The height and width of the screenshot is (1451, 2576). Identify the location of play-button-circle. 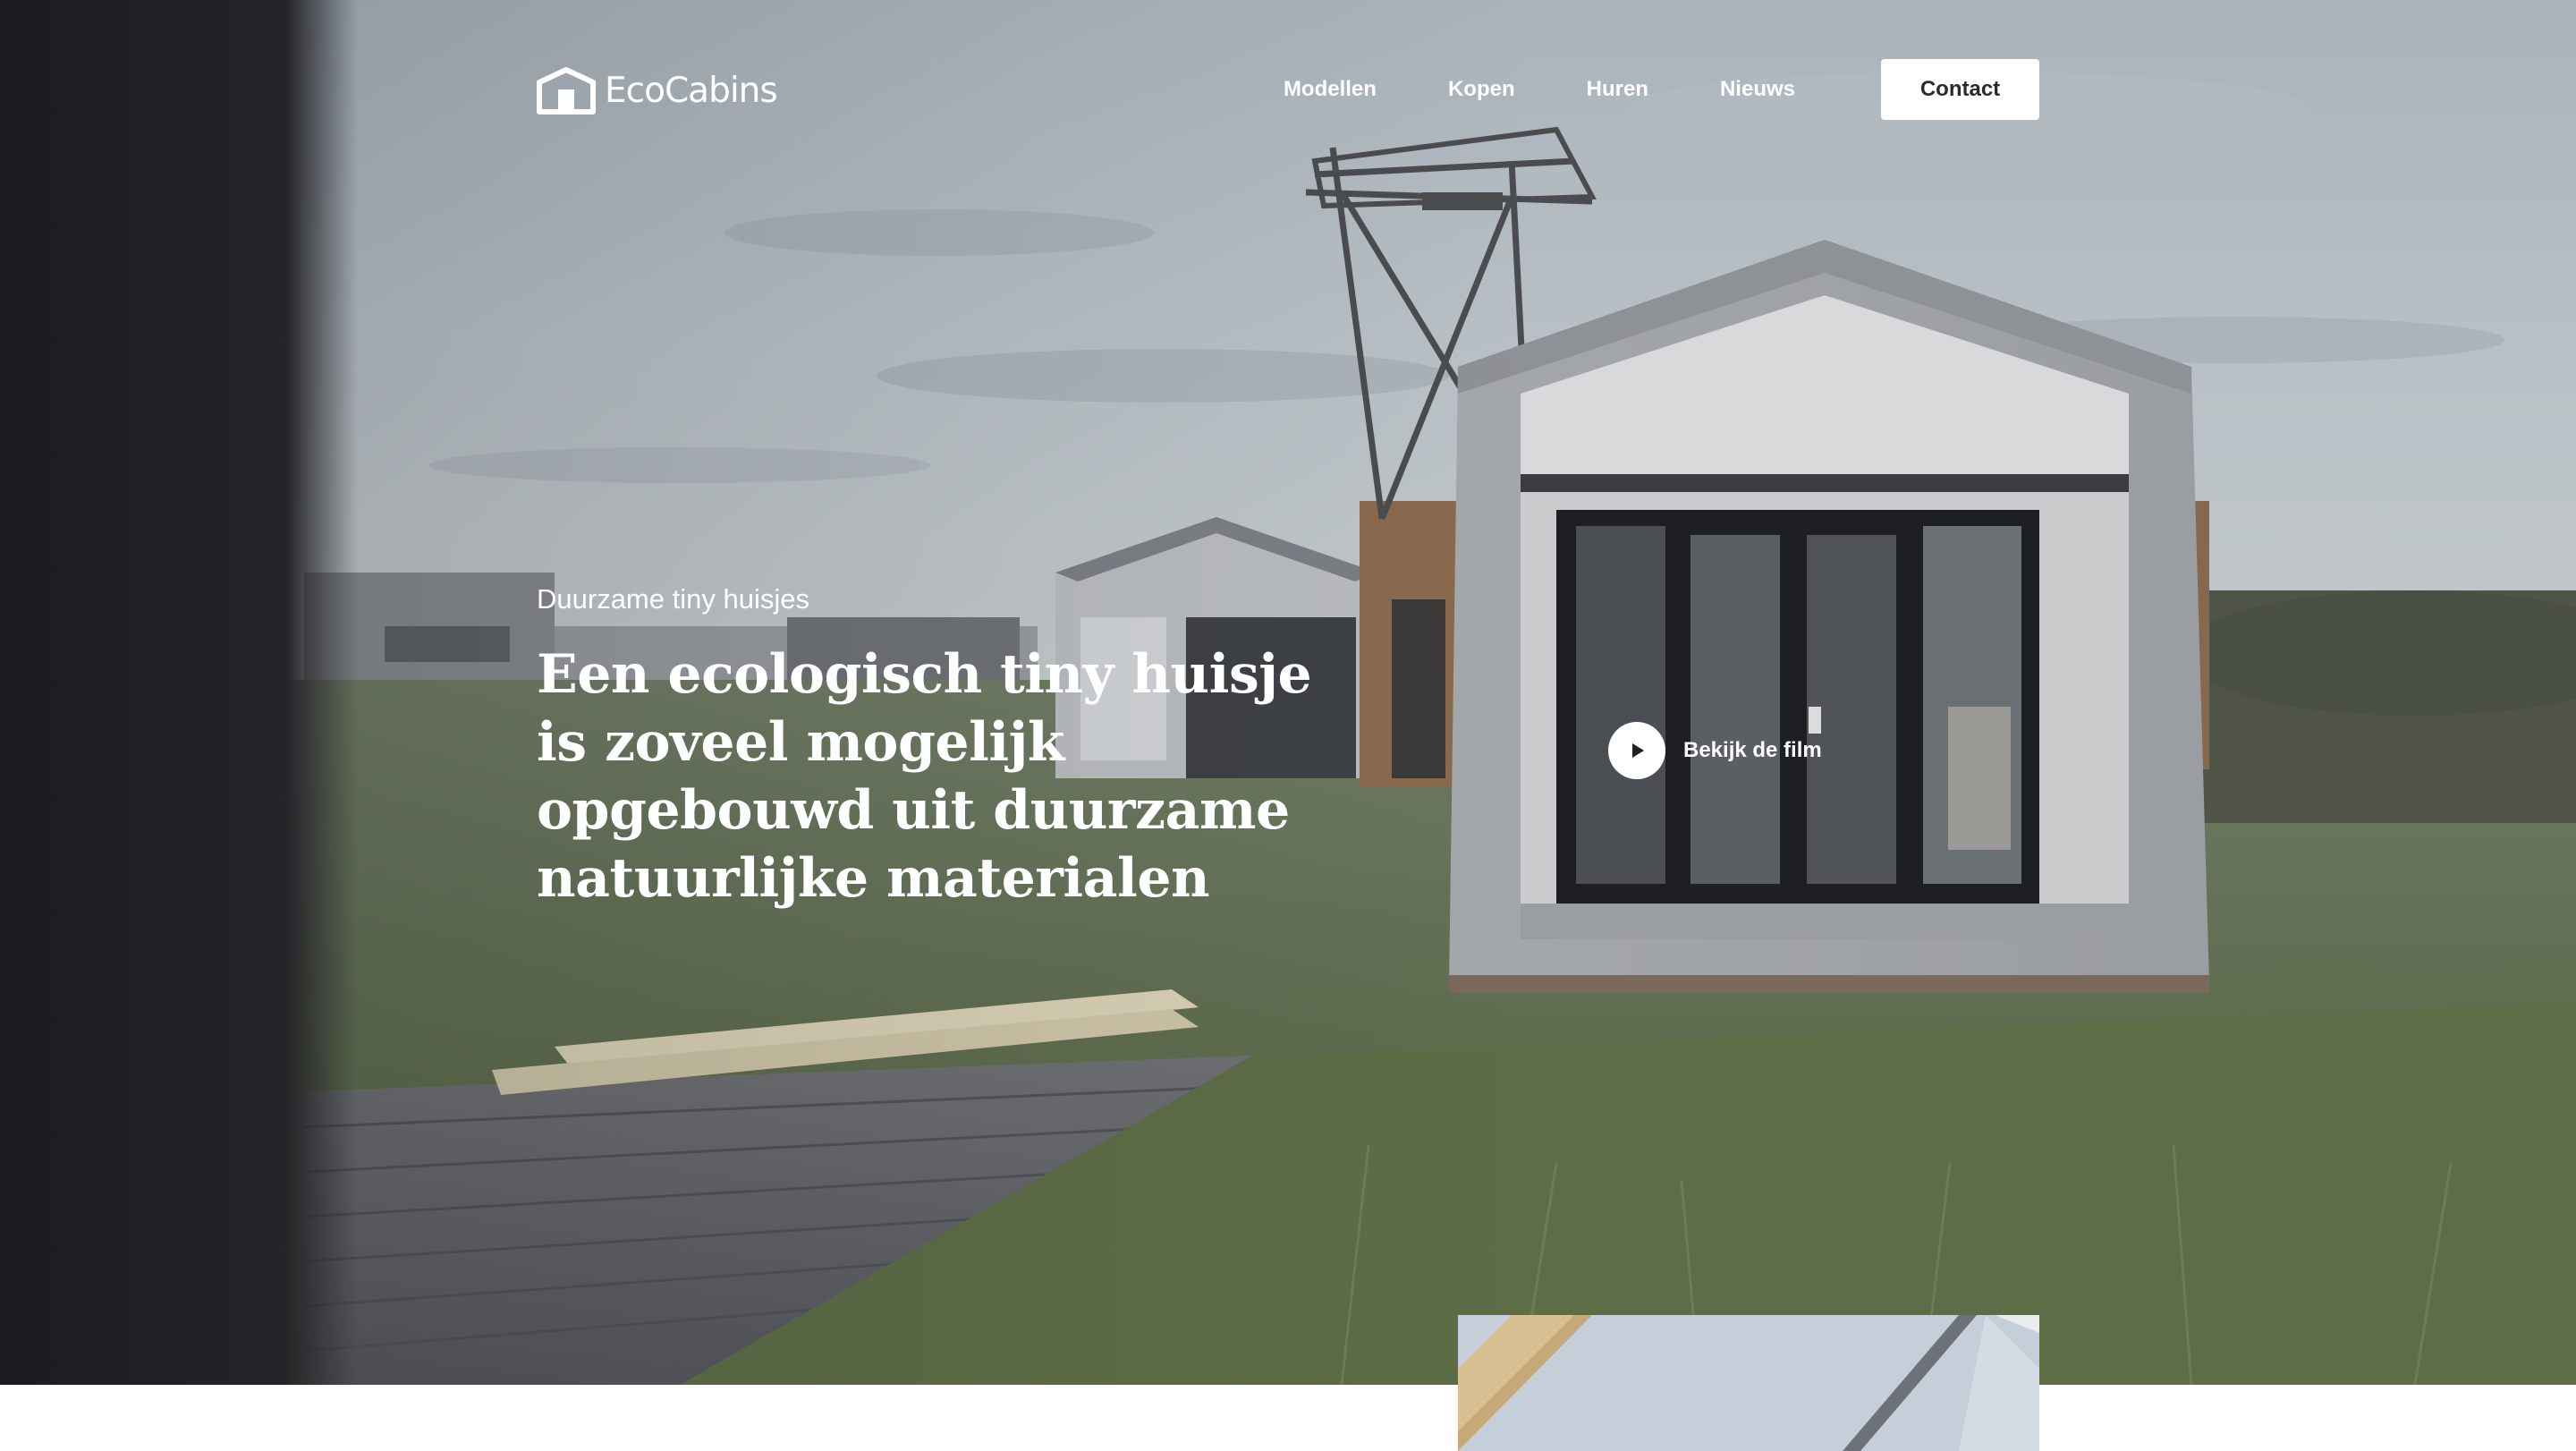
(1636, 750).